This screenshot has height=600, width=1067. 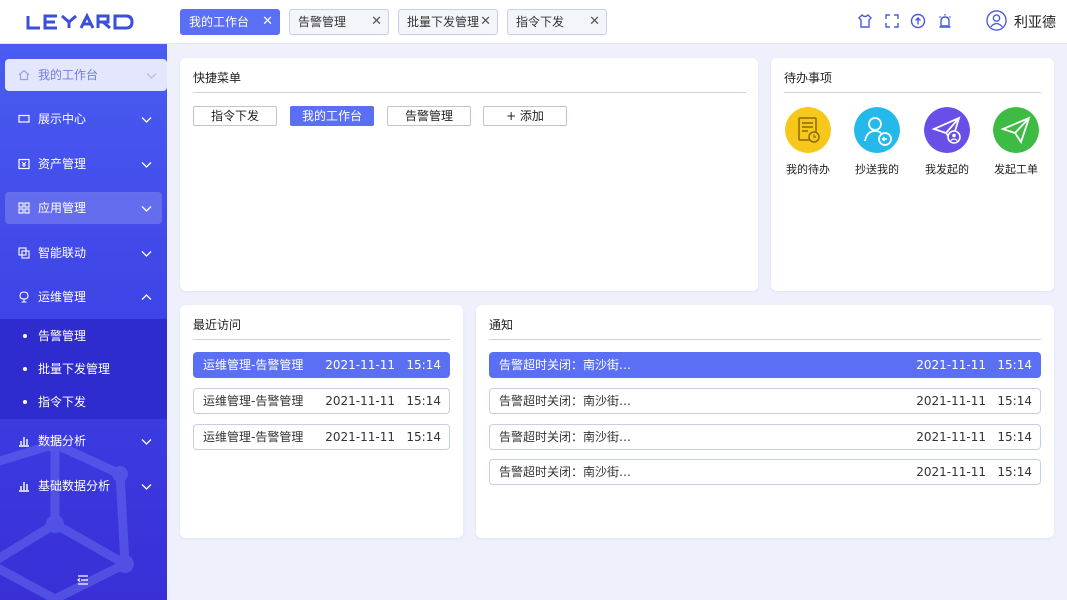 What do you see at coordinates (235, 116) in the screenshot?
I see `quick-button-command-dispatch: 指令下发` at bounding box center [235, 116].